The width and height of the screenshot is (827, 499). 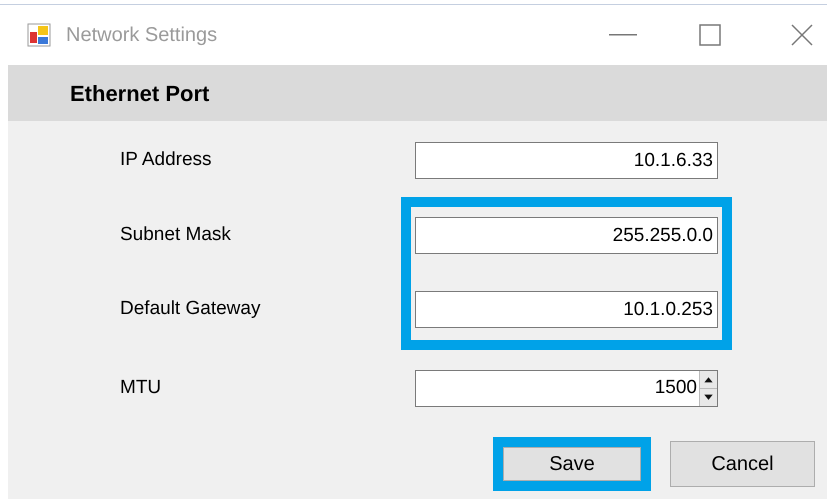 What do you see at coordinates (142, 35) in the screenshot?
I see `window-title: Network Settings` at bounding box center [142, 35].